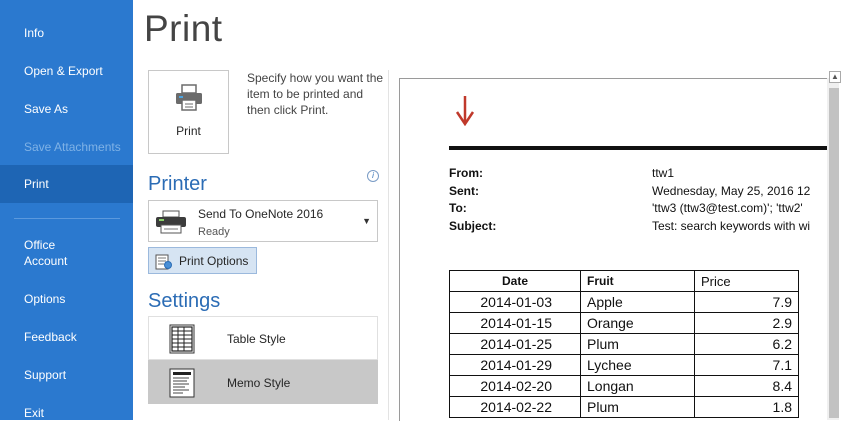  Describe the element at coordinates (637, 302) in the screenshot. I see `cell-fruit: Apple` at that location.